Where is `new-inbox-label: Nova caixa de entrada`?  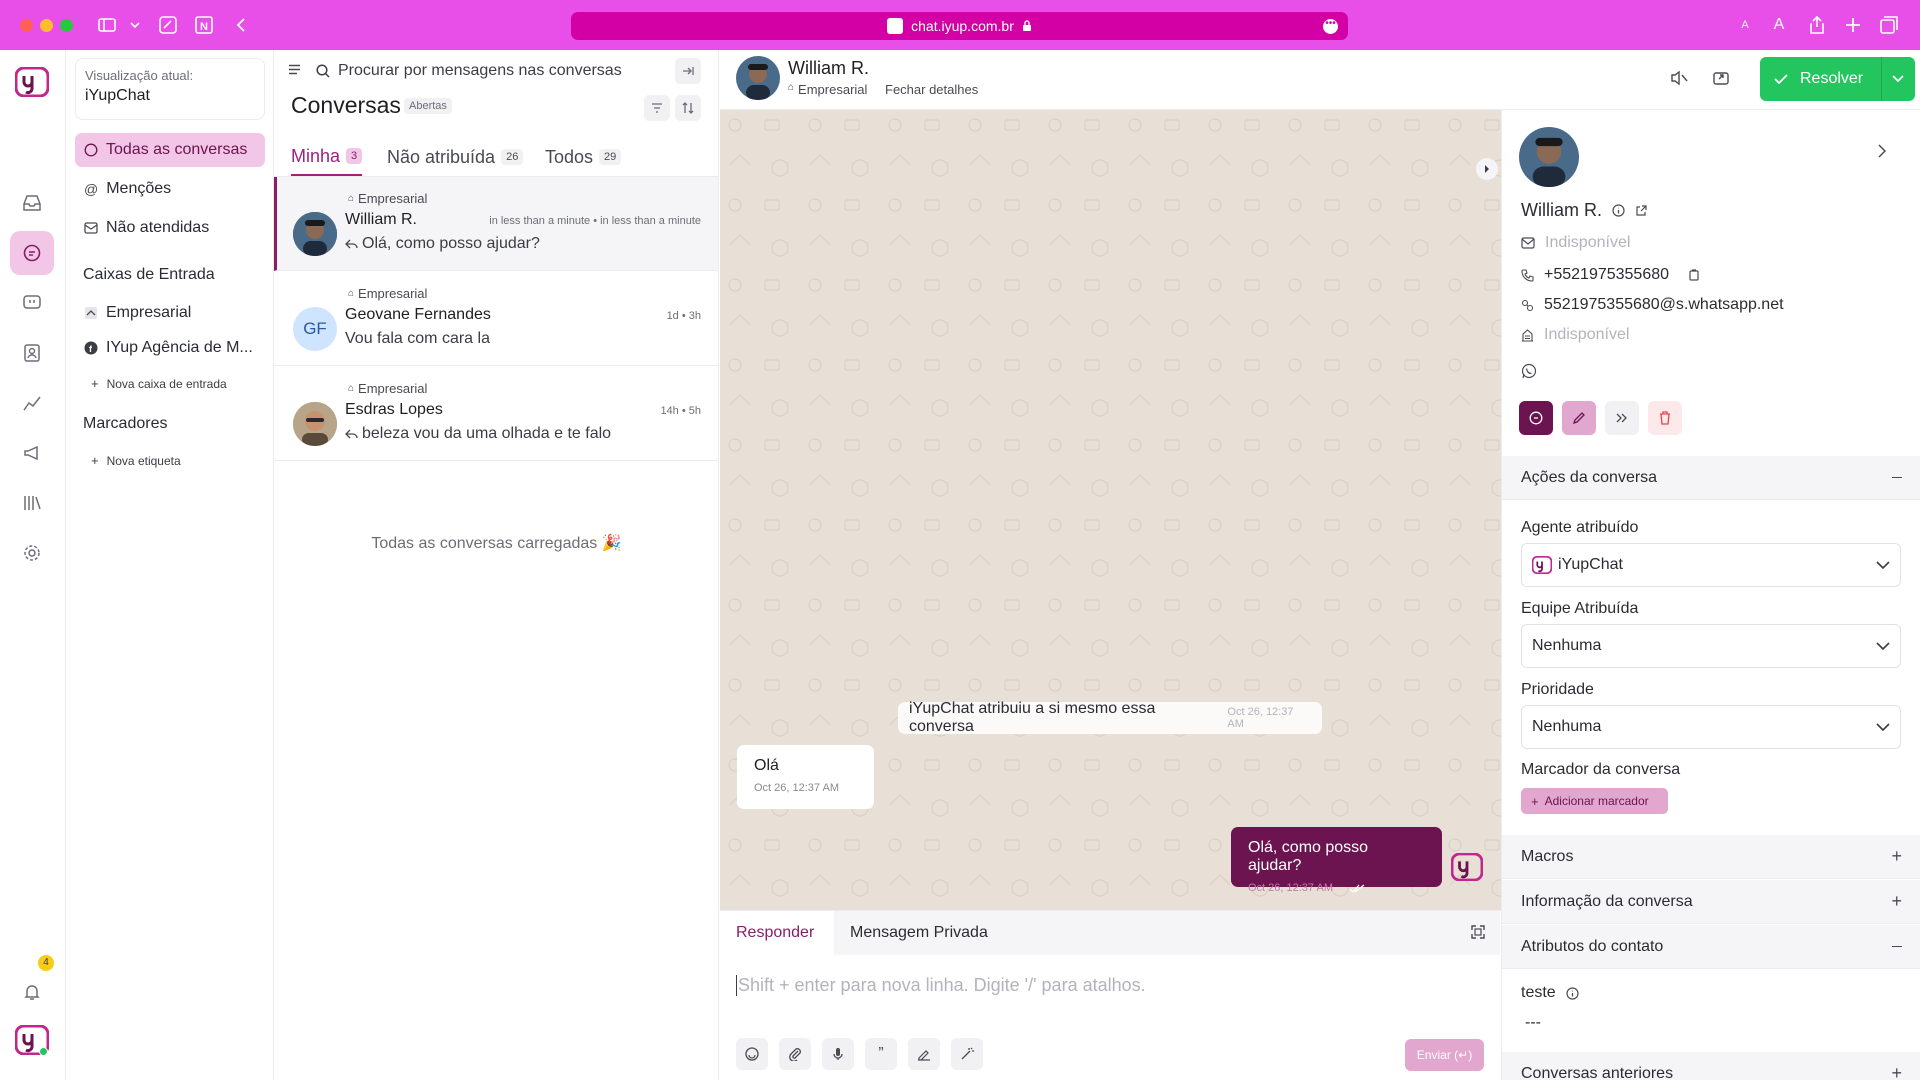
new-inbox-label: Nova caixa de entrada is located at coordinates (166, 383).